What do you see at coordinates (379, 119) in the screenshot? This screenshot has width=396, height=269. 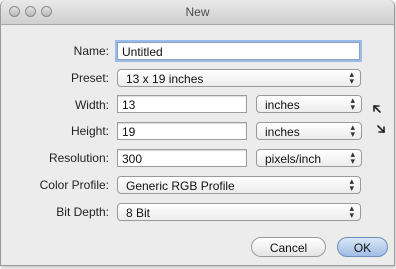 I see `aspect-link-icon` at bounding box center [379, 119].